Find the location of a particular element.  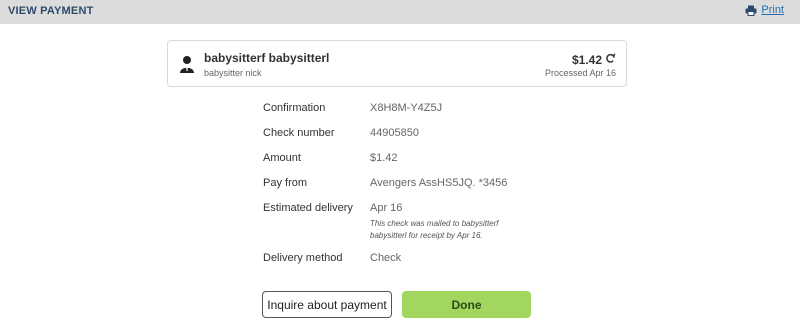

payee-name: babysitterf babysitterl is located at coordinates (267, 58).